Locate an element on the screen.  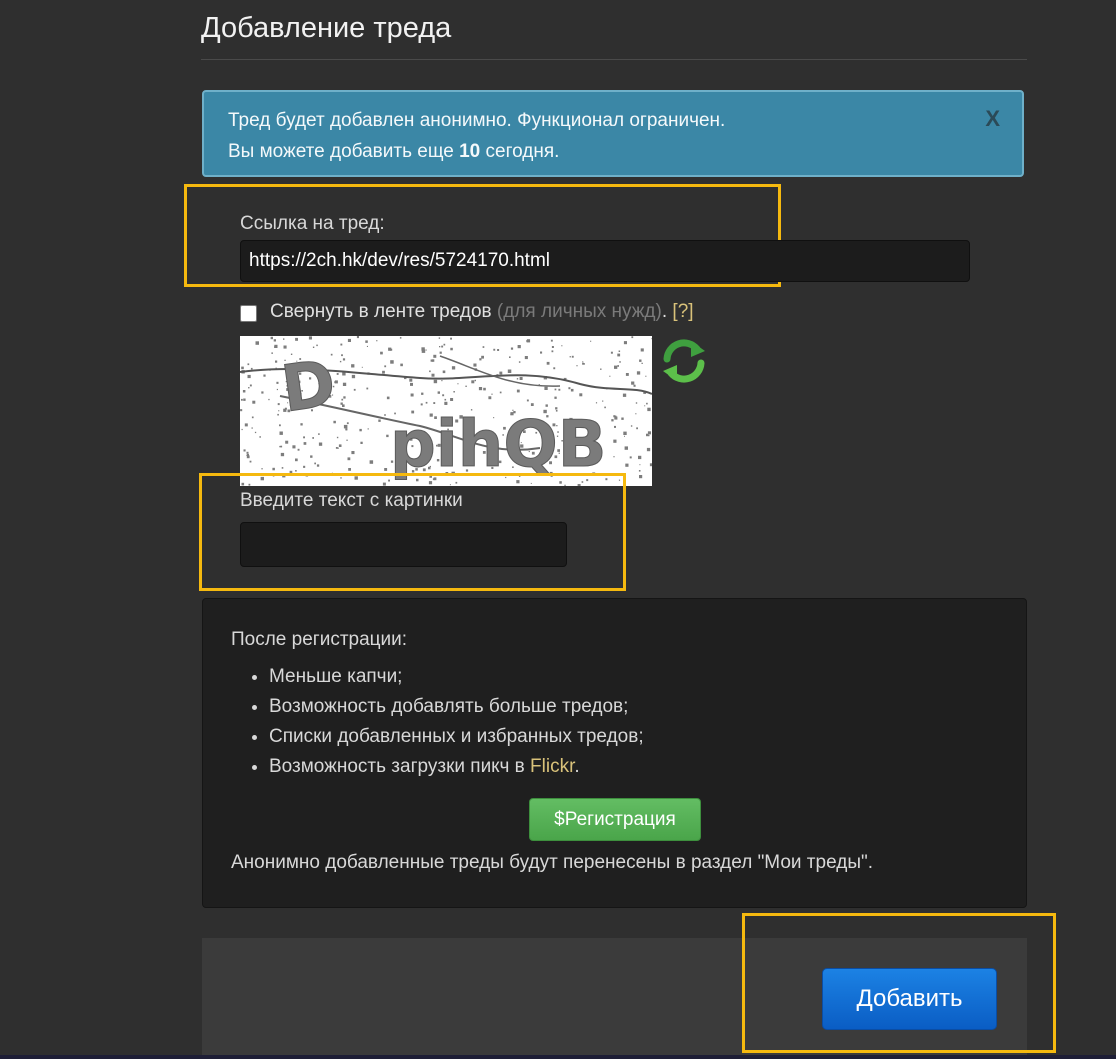
benefit-flickr-suffix: . is located at coordinates (577, 766).